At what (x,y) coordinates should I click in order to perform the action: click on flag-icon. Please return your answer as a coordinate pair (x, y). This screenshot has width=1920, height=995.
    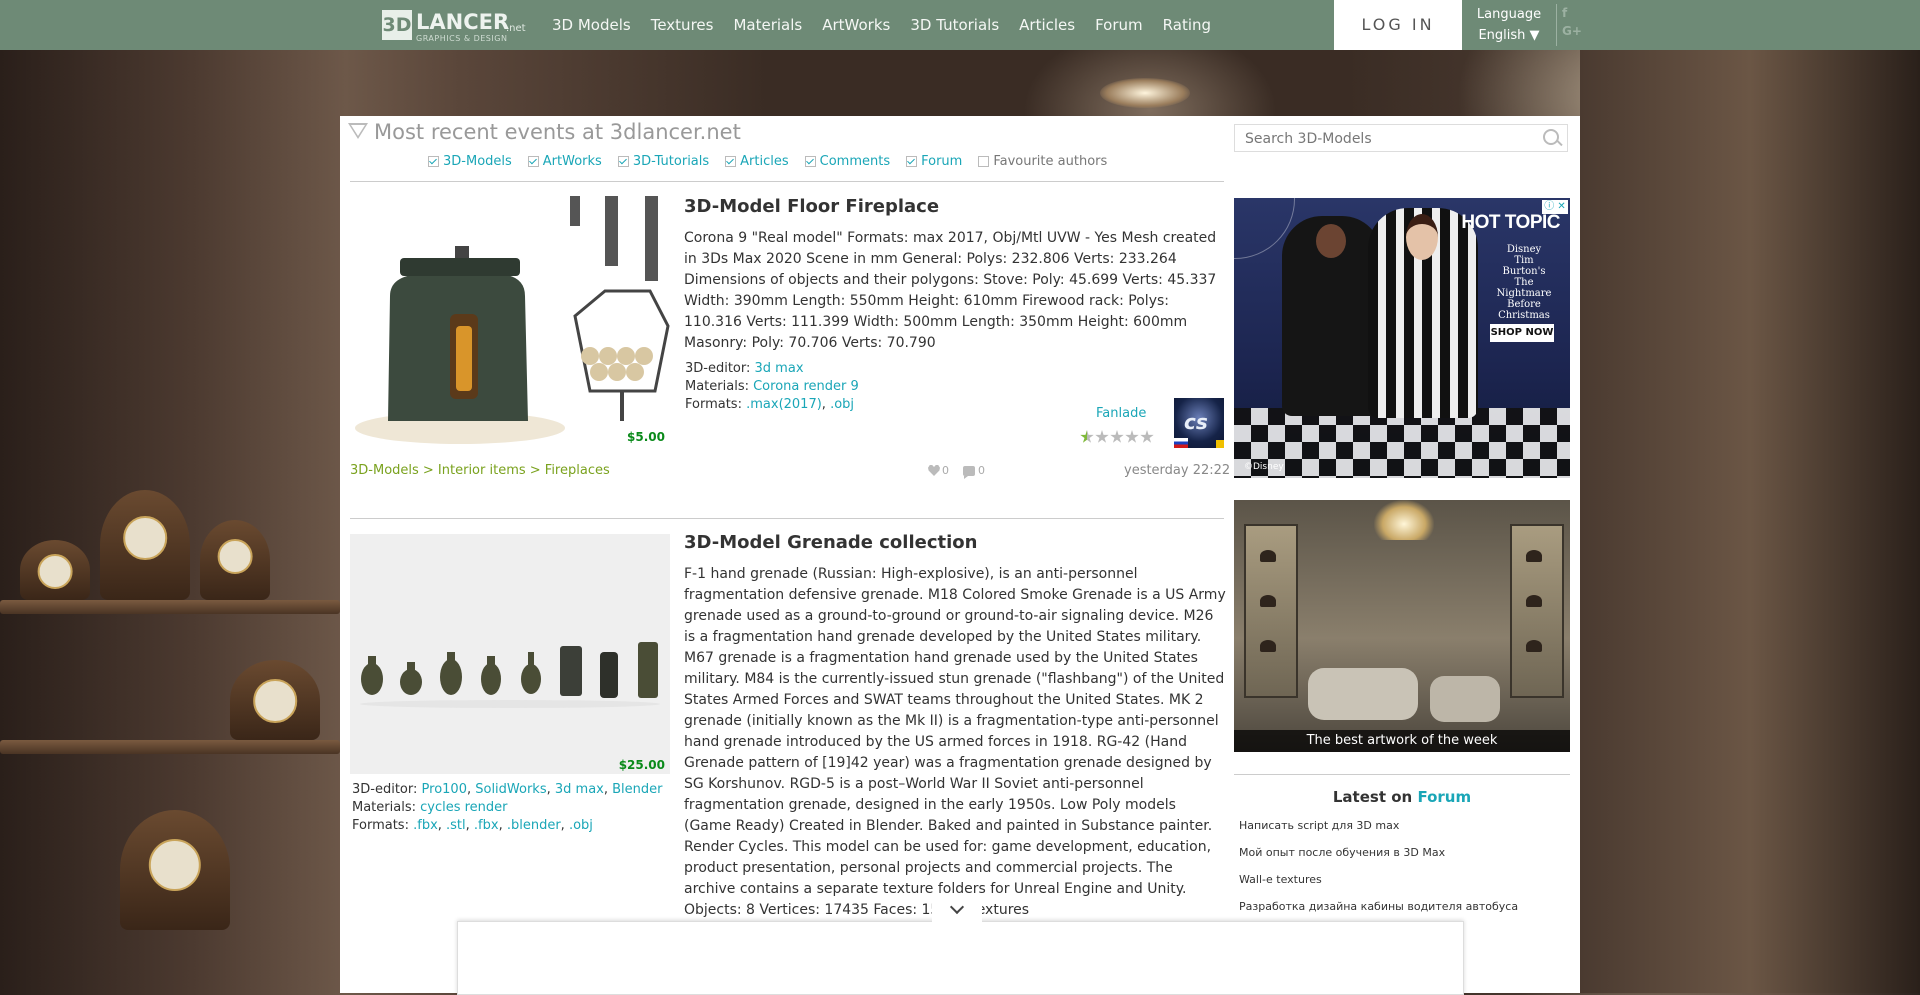
    Looking at the image, I should click on (1181, 443).